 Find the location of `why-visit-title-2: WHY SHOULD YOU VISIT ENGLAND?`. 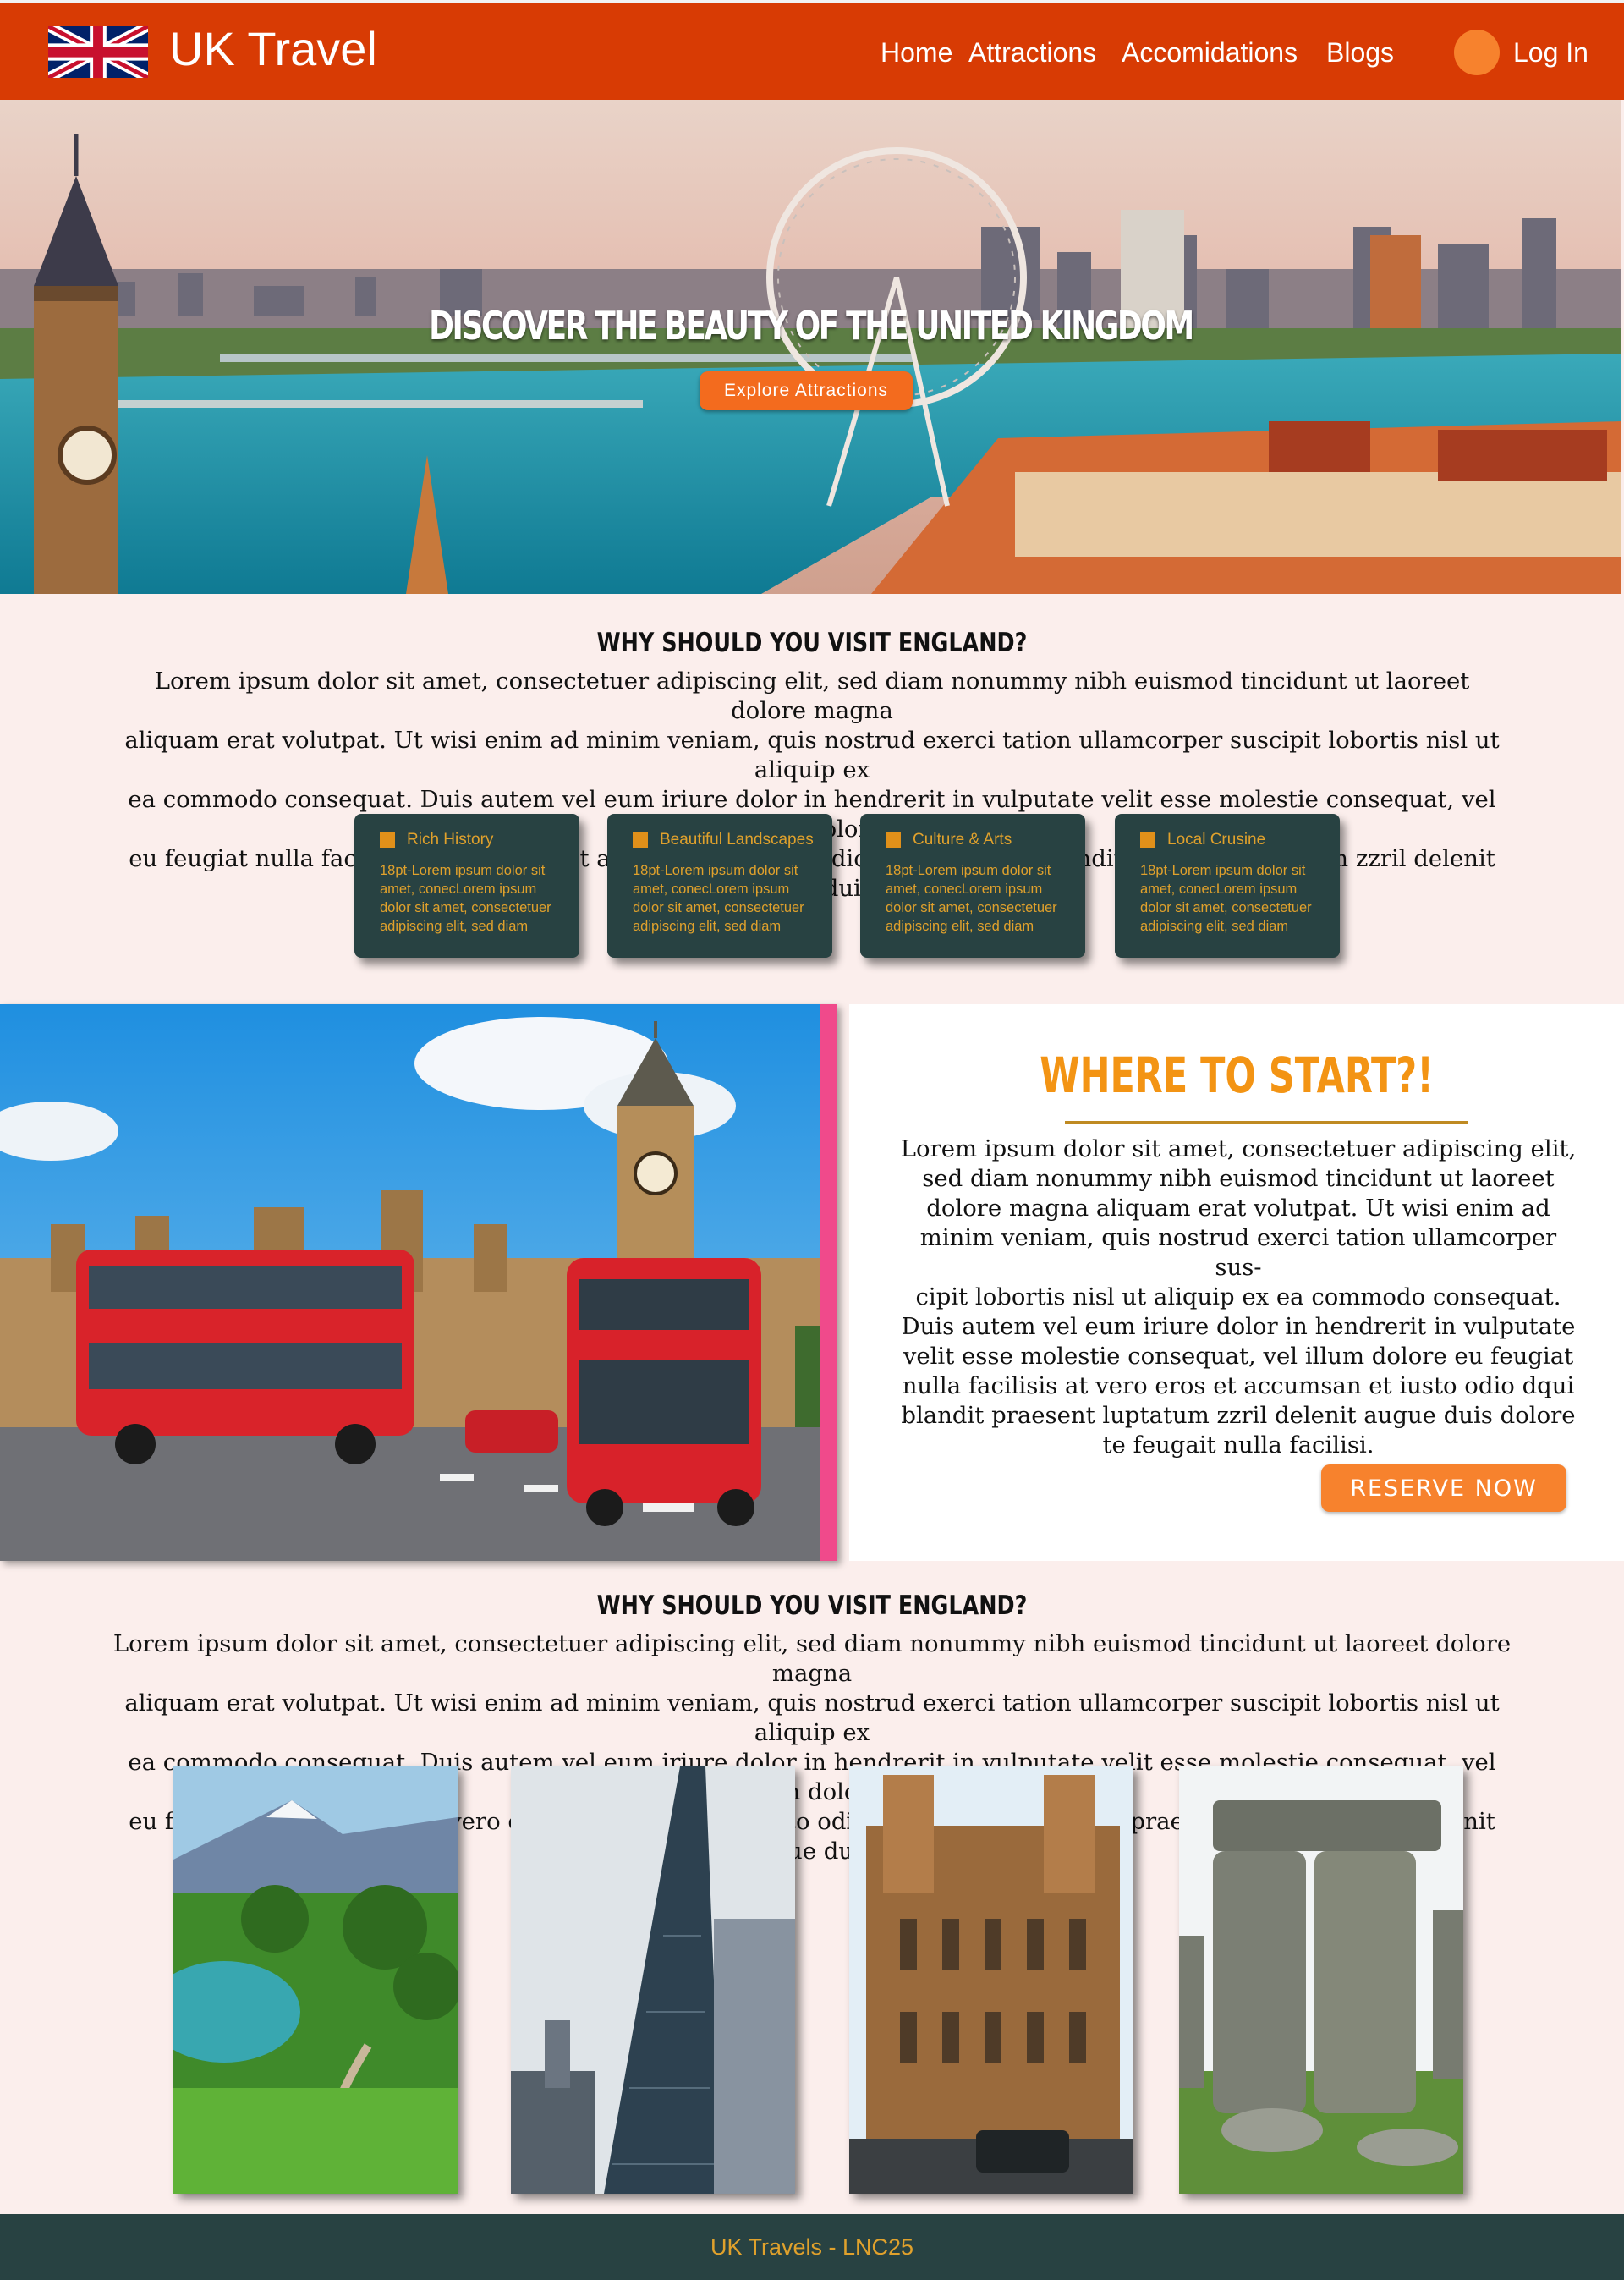

why-visit-title-2: WHY SHOULD YOU VISIT ENGLAND? is located at coordinates (812, 1606).